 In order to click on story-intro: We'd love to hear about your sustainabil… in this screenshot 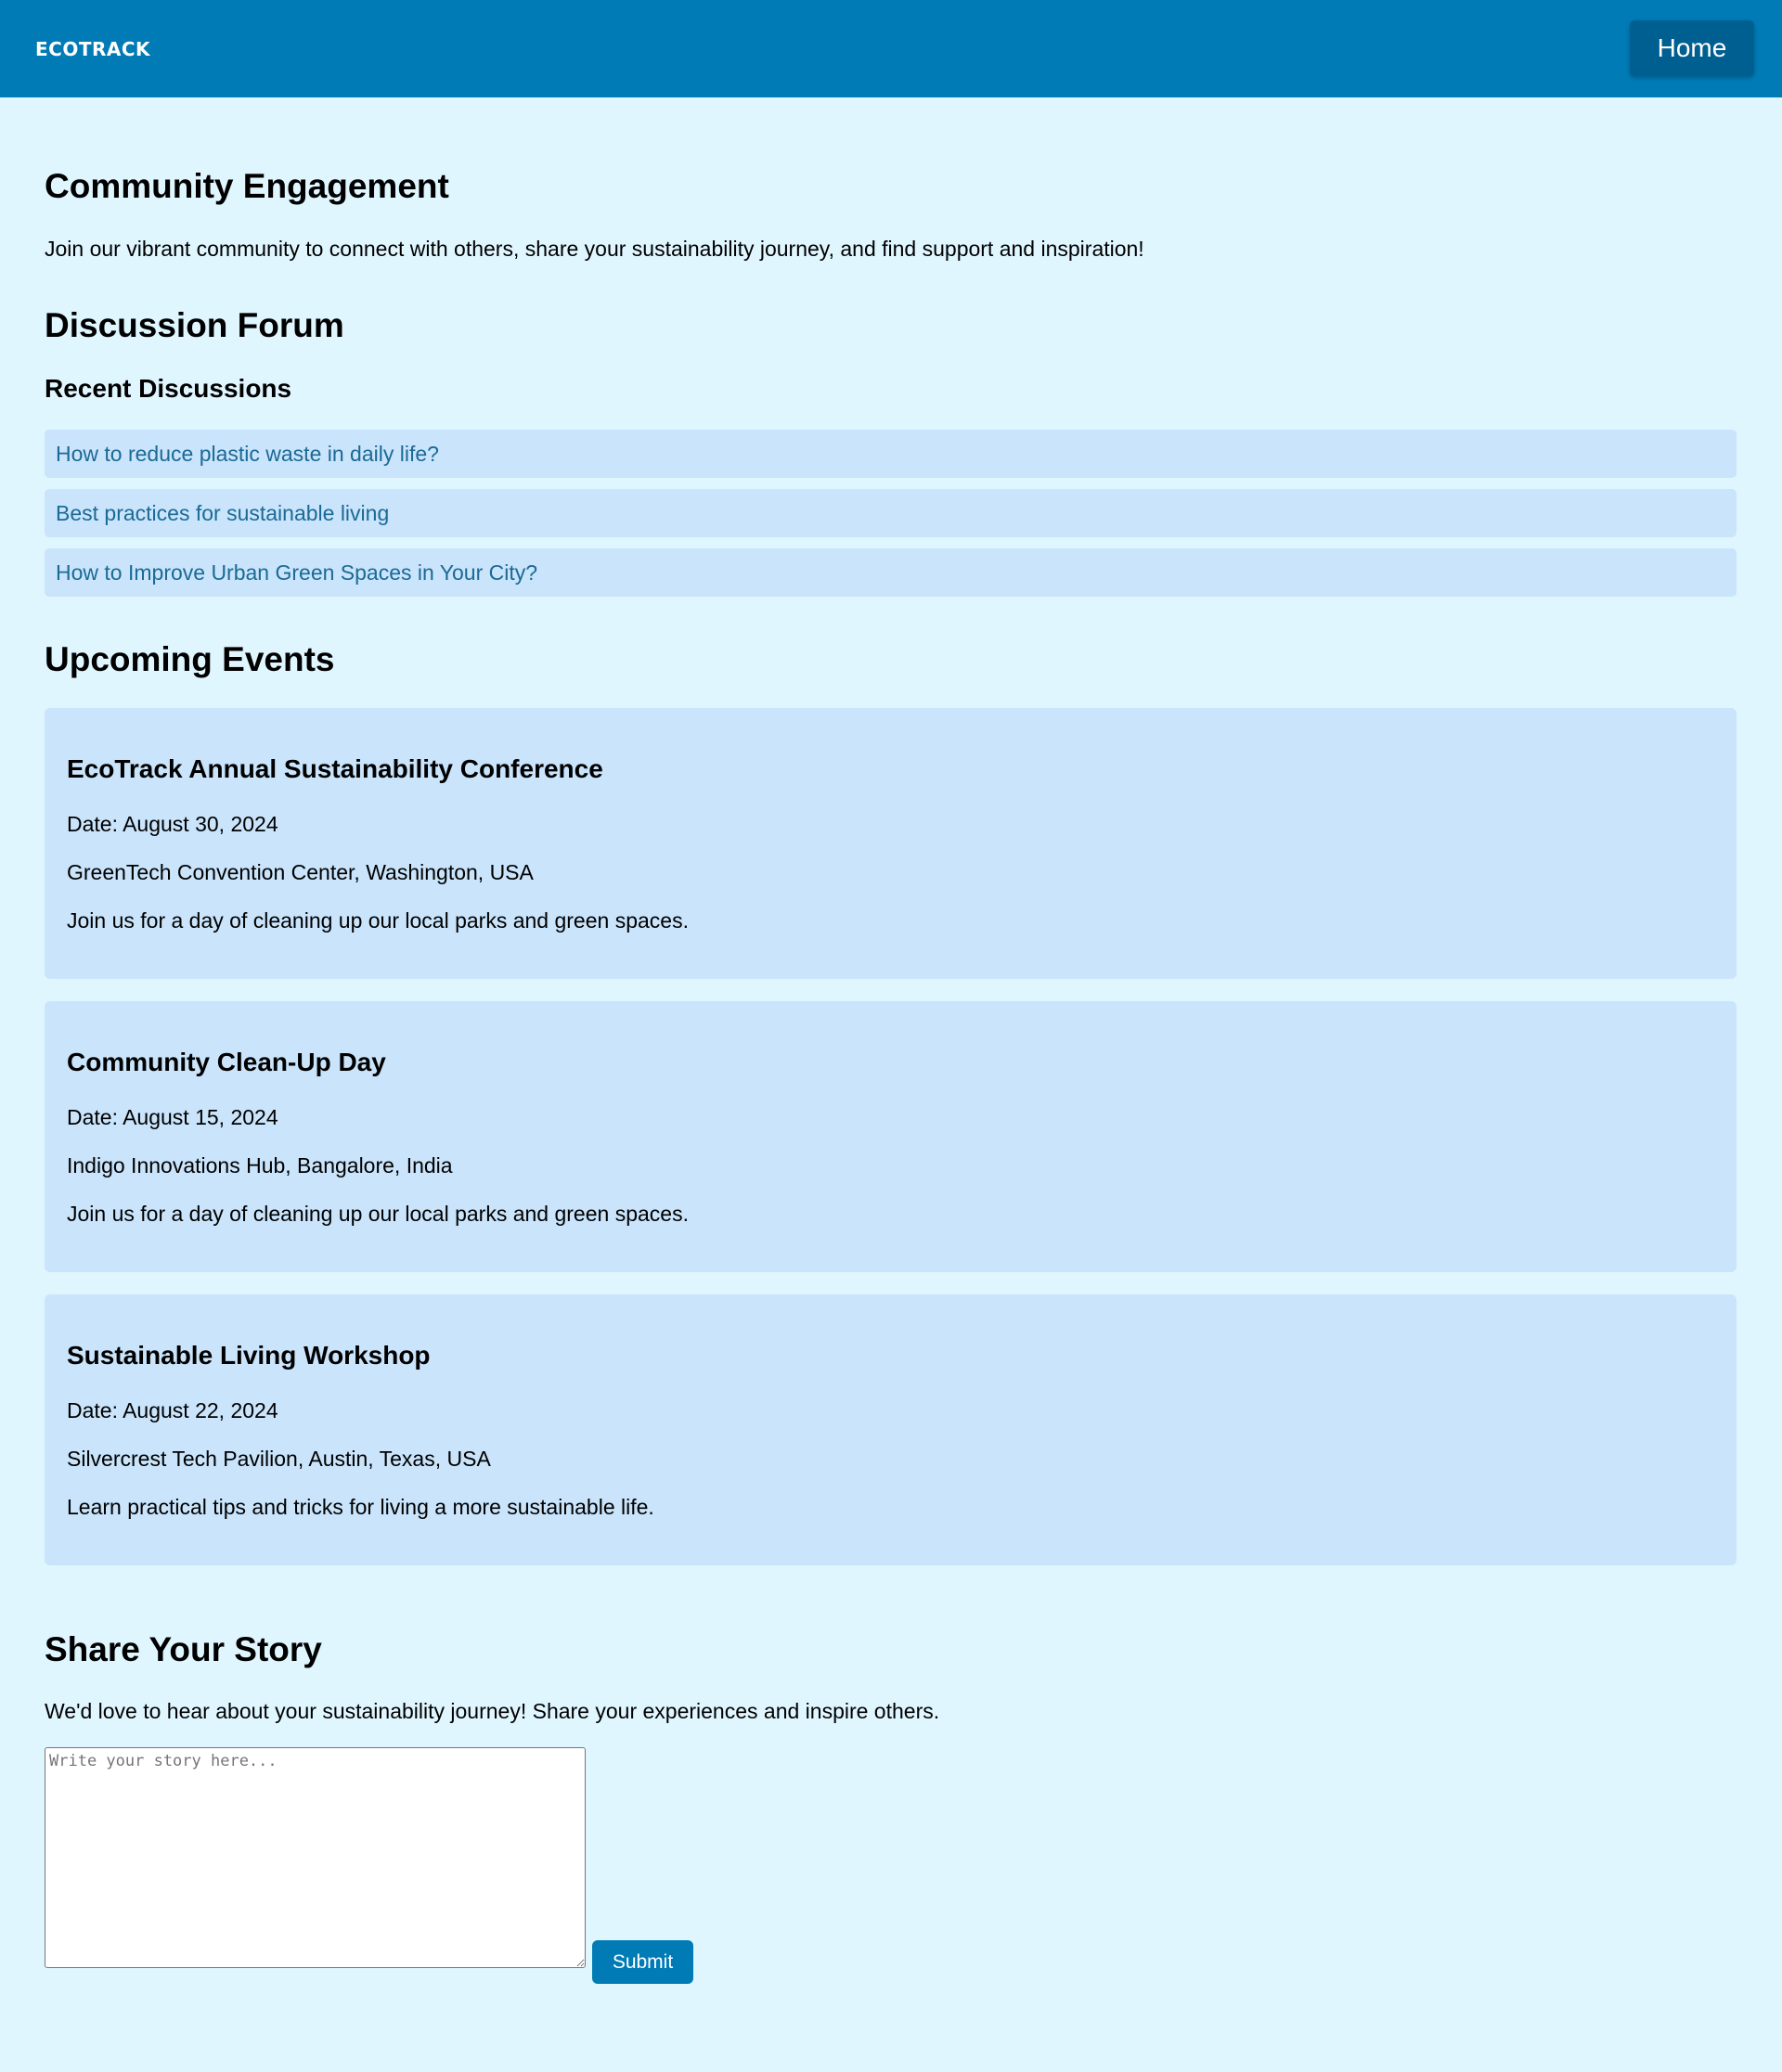, I will do `click(492, 1711)`.